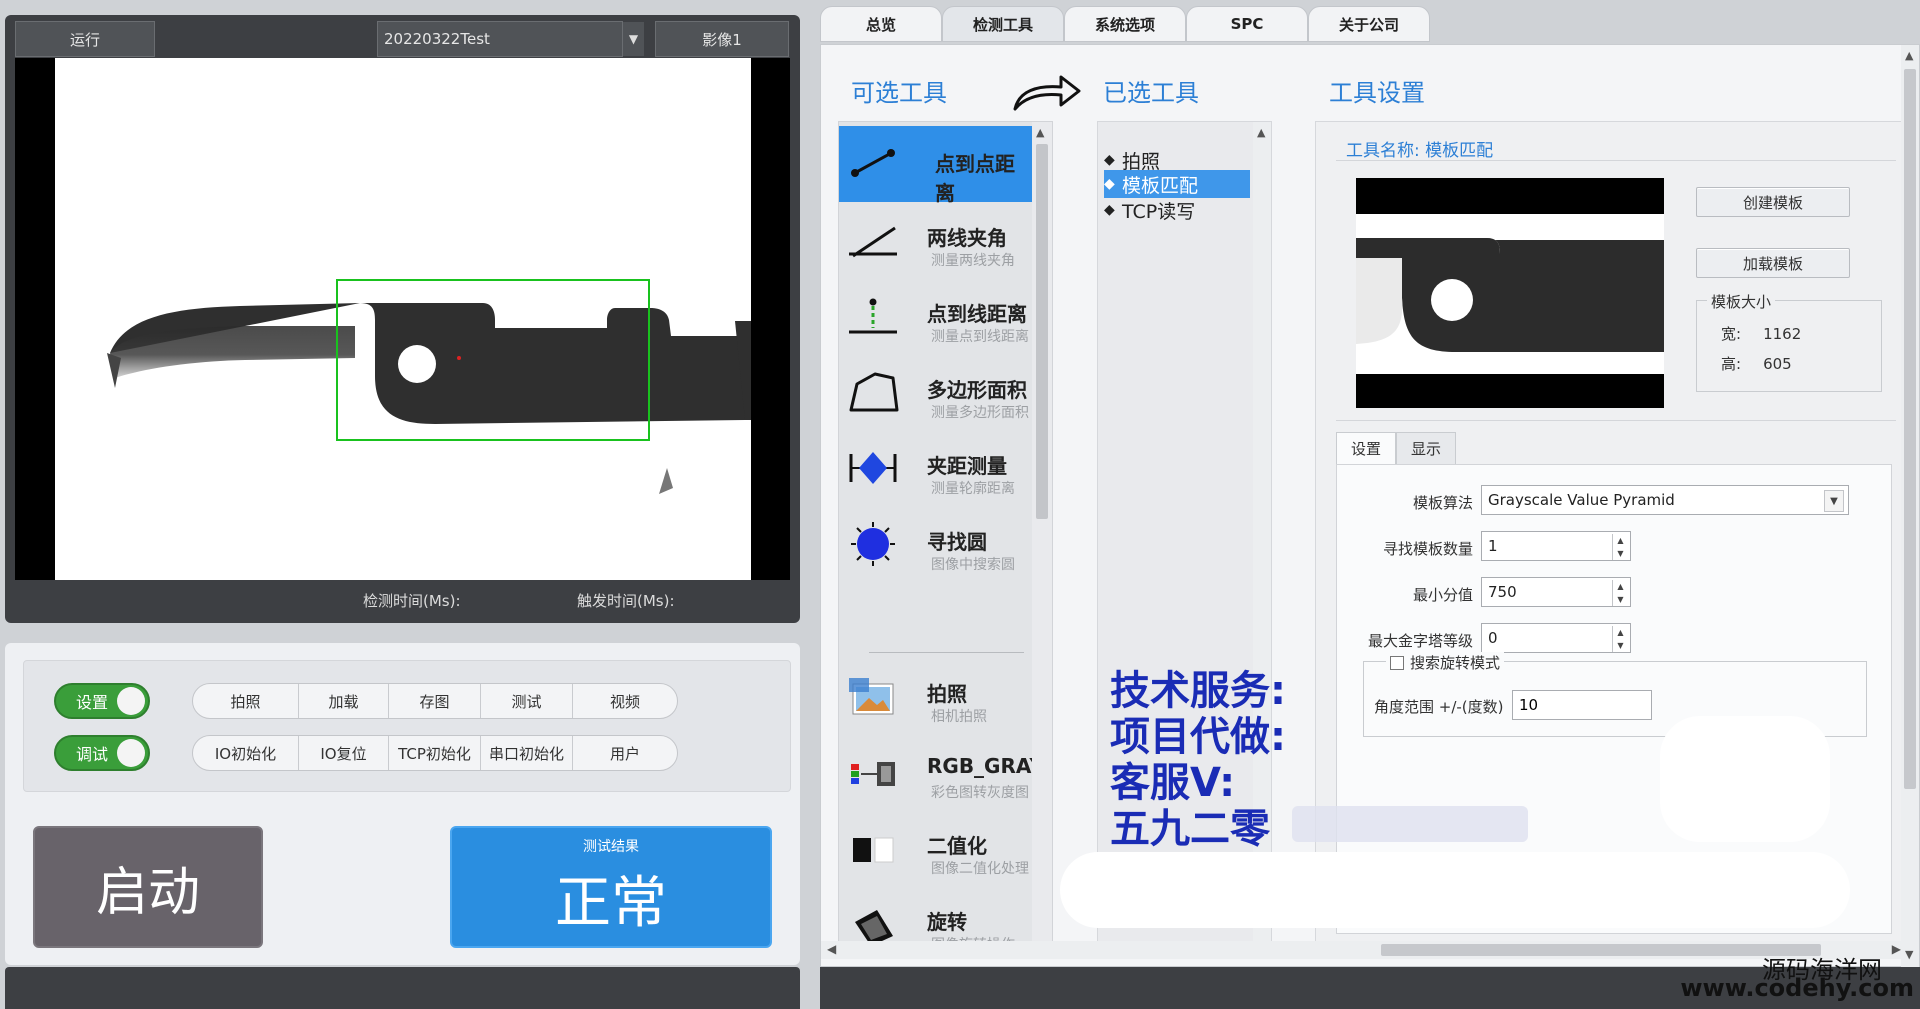 The height and width of the screenshot is (1009, 1920). Describe the element at coordinates (936, 242) in the screenshot. I see `tool-item: 两线夹角 测量两线夹角` at that location.